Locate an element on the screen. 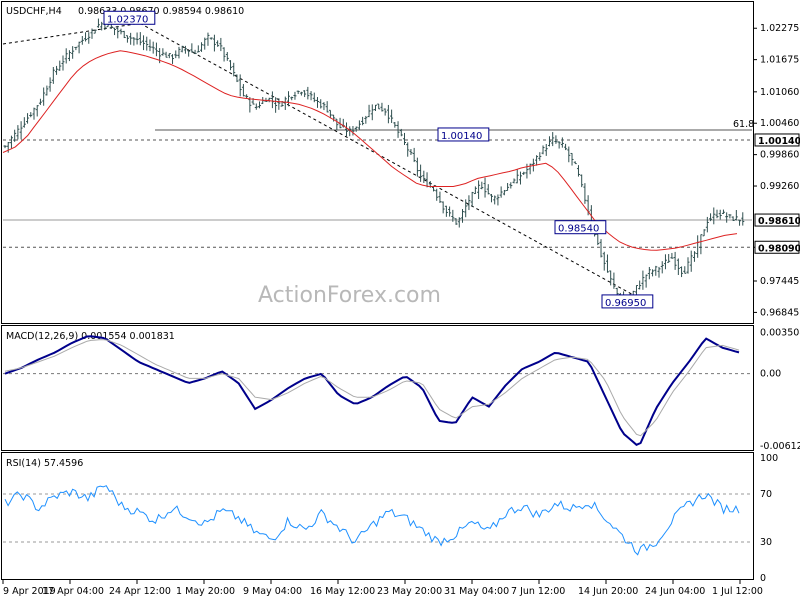  x-tick-label: 17 Apr 04:00 is located at coordinates (73, 591).